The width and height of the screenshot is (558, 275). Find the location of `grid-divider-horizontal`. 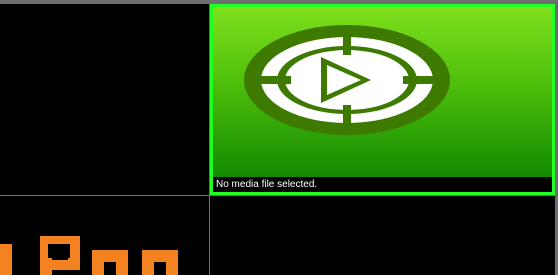

grid-divider-horizontal is located at coordinates (279, 195).